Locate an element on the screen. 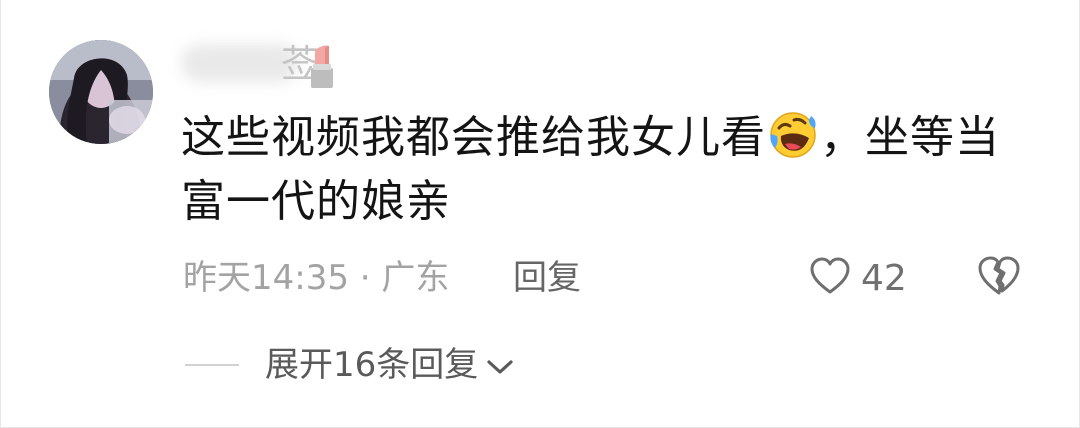 The width and height of the screenshot is (1080, 428). expand-replies-label: 展开16条回复 is located at coordinates (372, 365).